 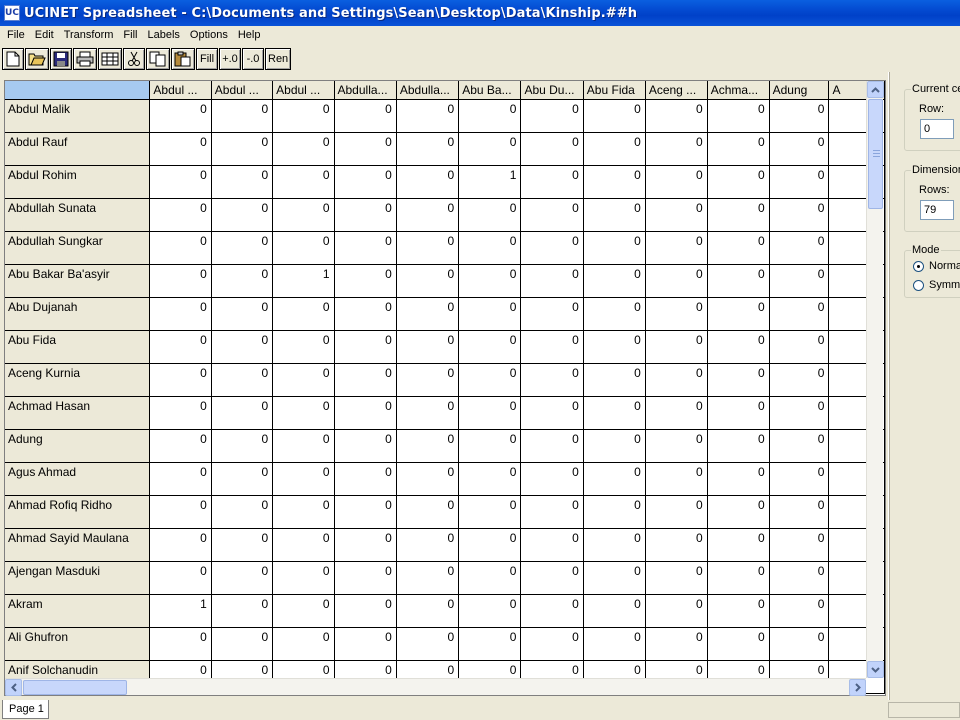 I want to click on grid-cell: 1, so click(x=490, y=182).